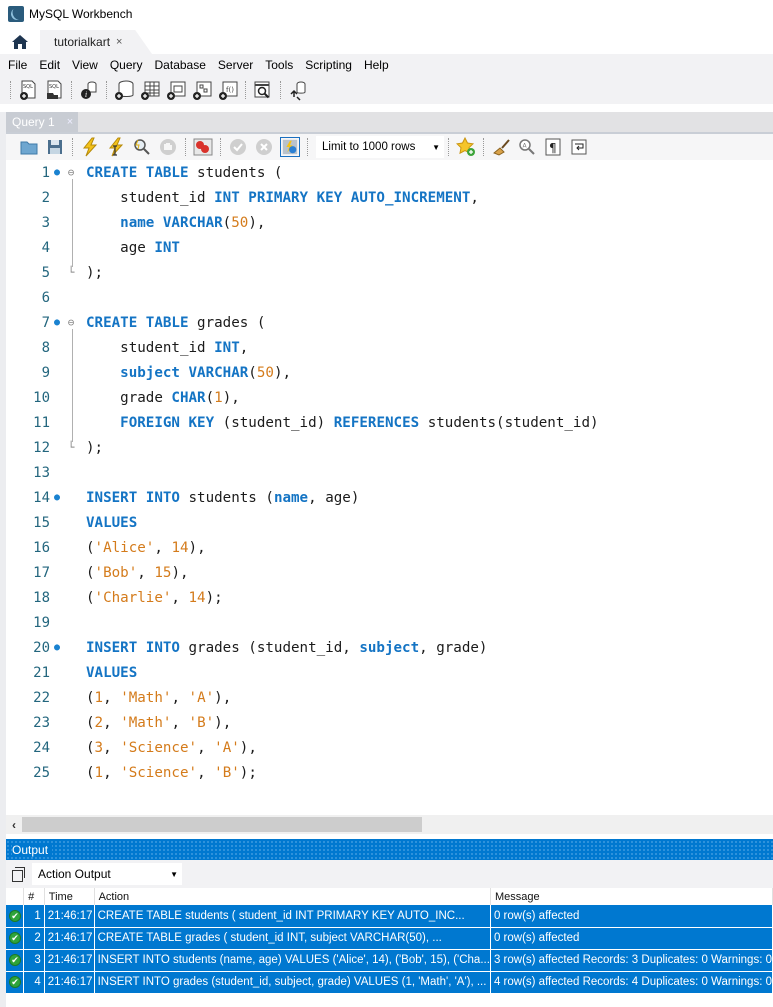 This screenshot has width=773, height=1007. Describe the element at coordinates (389, 772) in the screenshot. I see `code-line: 25 (1, 'Science', 'B');` at that location.